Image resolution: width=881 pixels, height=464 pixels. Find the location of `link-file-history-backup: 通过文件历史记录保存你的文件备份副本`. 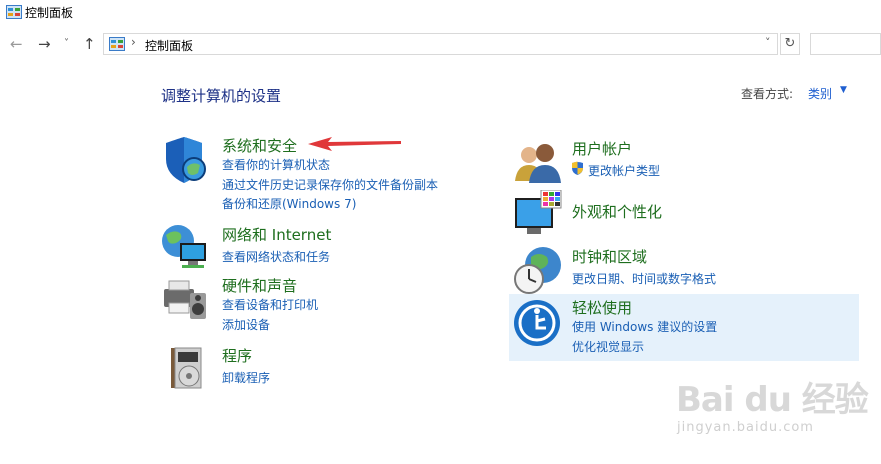

link-file-history-backup: 通过文件历史记录保存你的文件备份副本 is located at coordinates (330, 184).